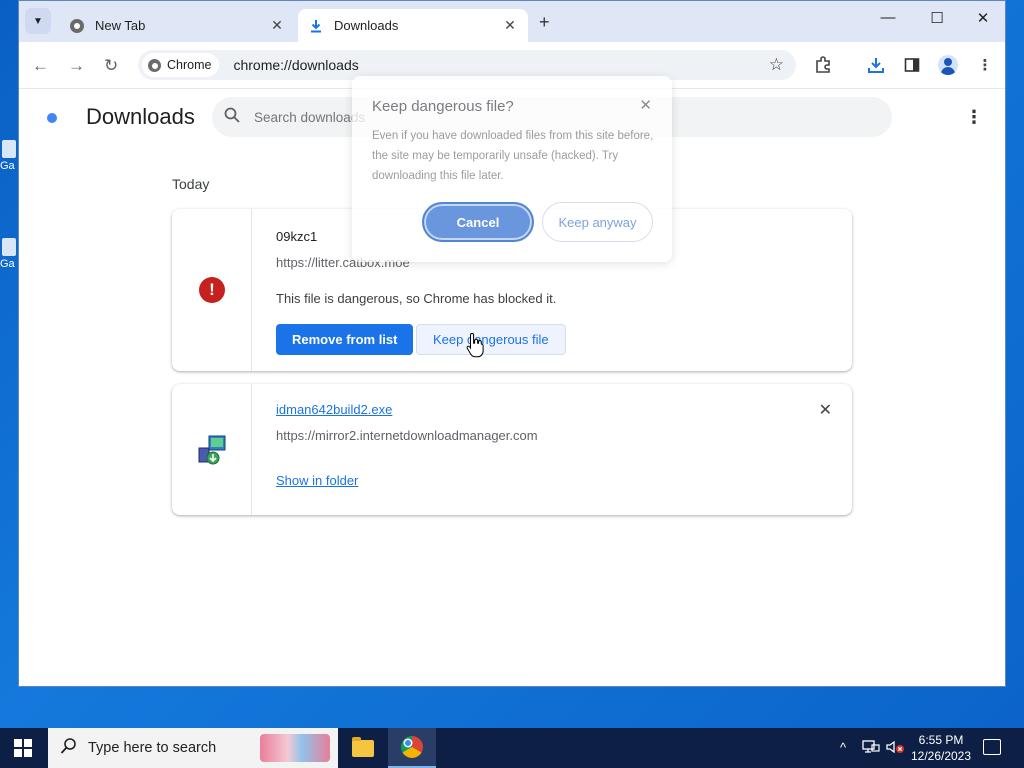 The width and height of the screenshot is (1024, 768). I want to click on taskbar-search: Type here to search, so click(193, 748).